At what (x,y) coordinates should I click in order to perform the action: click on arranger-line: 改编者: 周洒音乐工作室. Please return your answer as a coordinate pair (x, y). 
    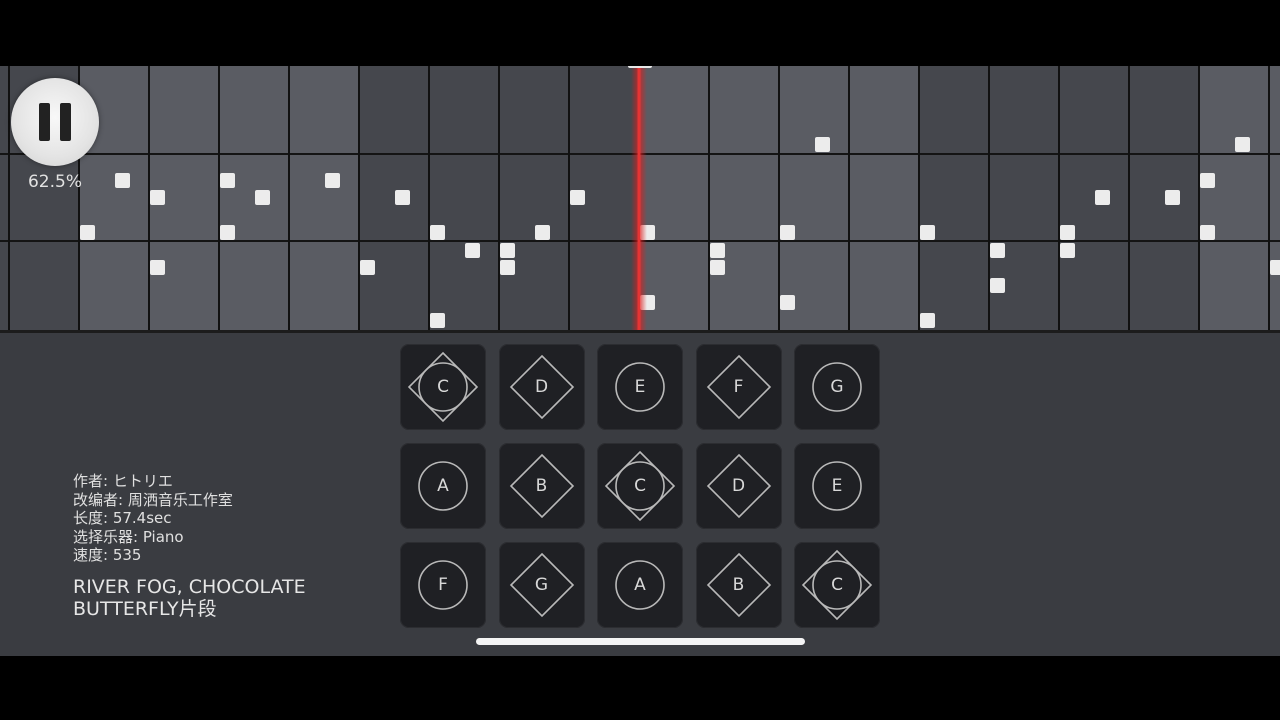
    Looking at the image, I should click on (153, 499).